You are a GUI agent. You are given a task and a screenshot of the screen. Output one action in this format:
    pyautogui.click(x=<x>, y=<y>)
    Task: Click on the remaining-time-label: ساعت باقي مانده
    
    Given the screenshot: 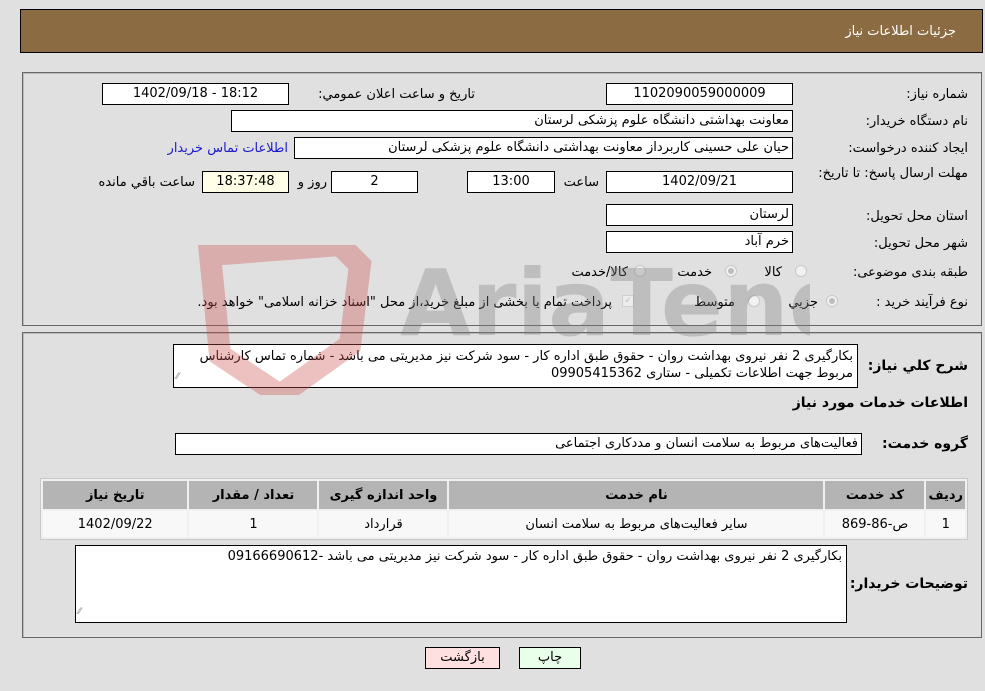 What is the action you would take?
    pyautogui.click(x=146, y=182)
    